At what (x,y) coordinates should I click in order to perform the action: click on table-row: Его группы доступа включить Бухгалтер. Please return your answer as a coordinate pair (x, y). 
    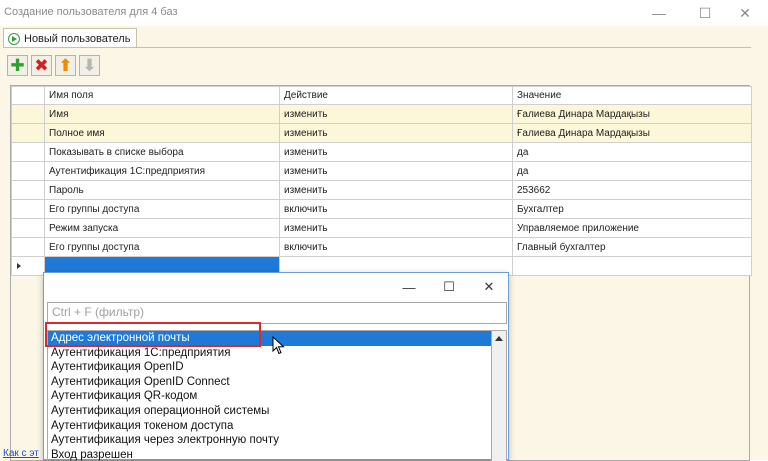
    Looking at the image, I should click on (381, 209).